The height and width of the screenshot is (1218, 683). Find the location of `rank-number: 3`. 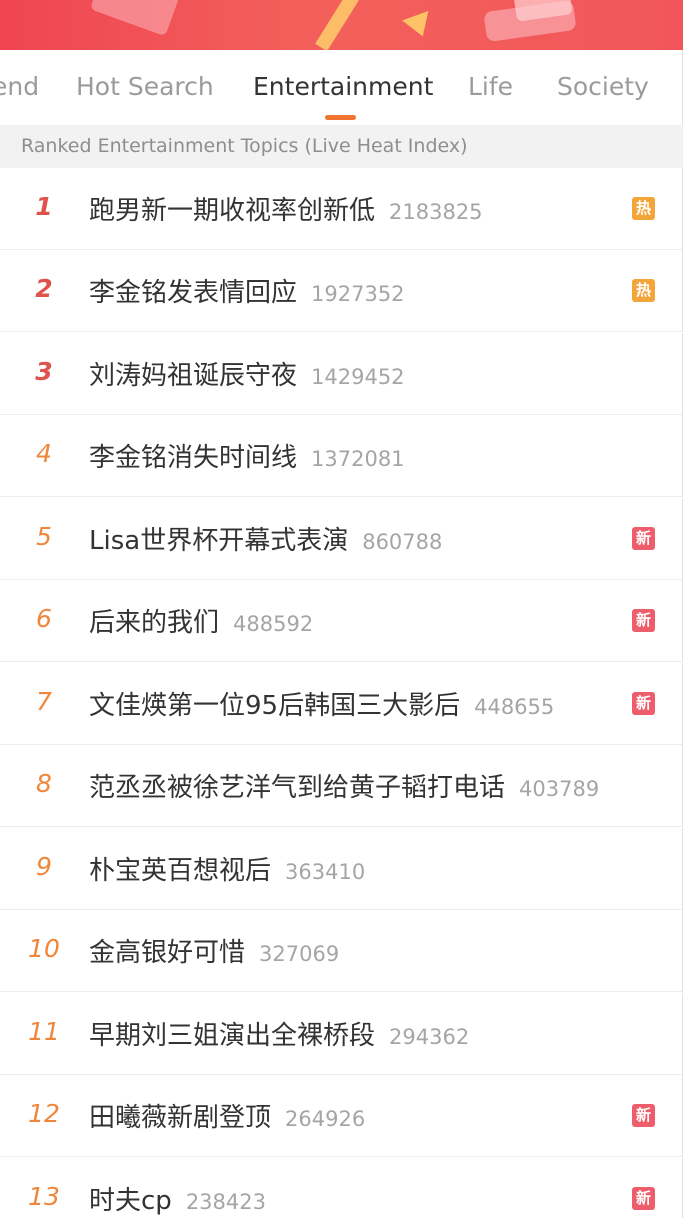

rank-number: 3 is located at coordinates (44, 371).